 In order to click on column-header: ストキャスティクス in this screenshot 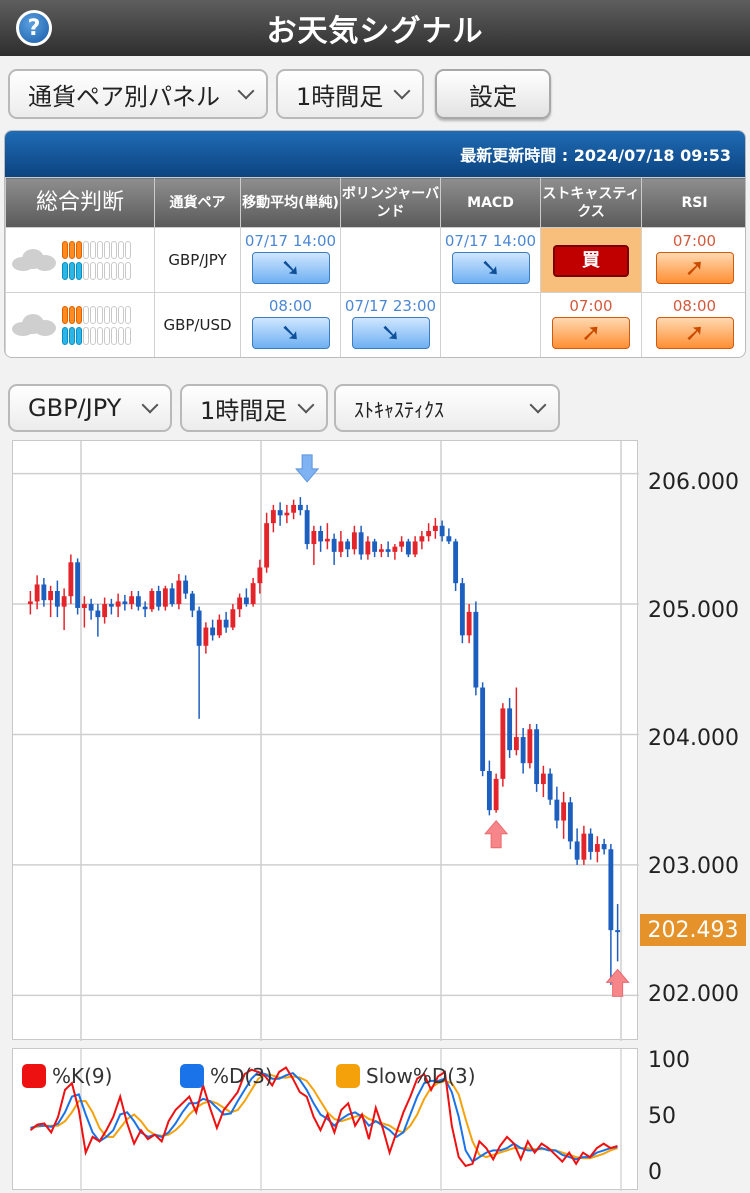, I will do `click(591, 202)`.